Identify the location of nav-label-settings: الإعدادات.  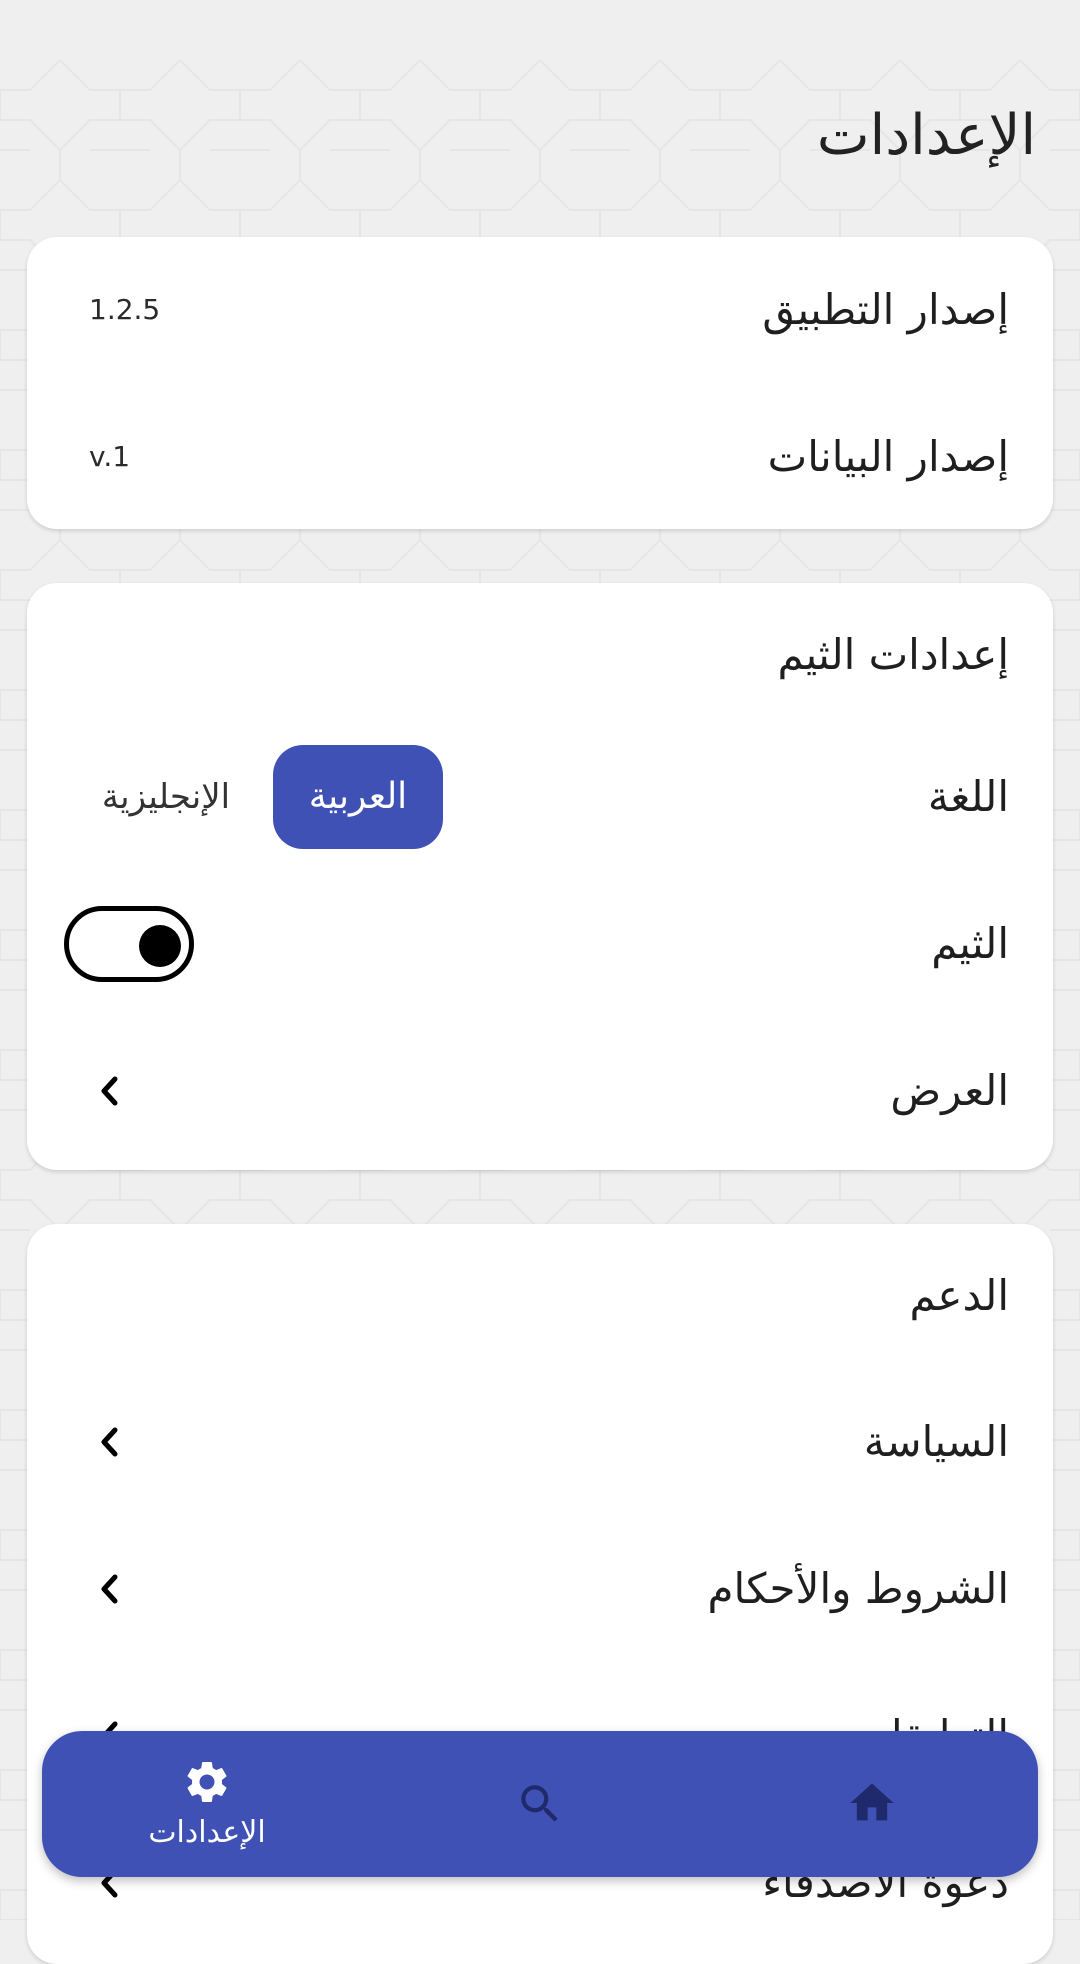
(207, 1832).